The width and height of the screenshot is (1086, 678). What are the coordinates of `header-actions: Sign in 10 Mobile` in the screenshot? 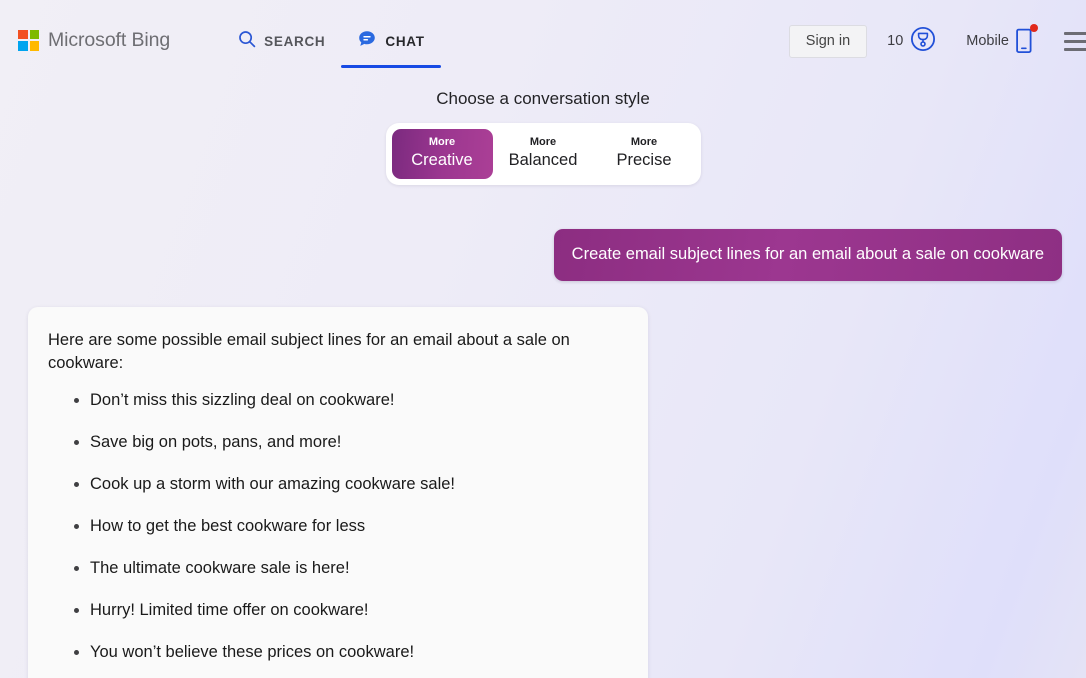 It's located at (937, 41).